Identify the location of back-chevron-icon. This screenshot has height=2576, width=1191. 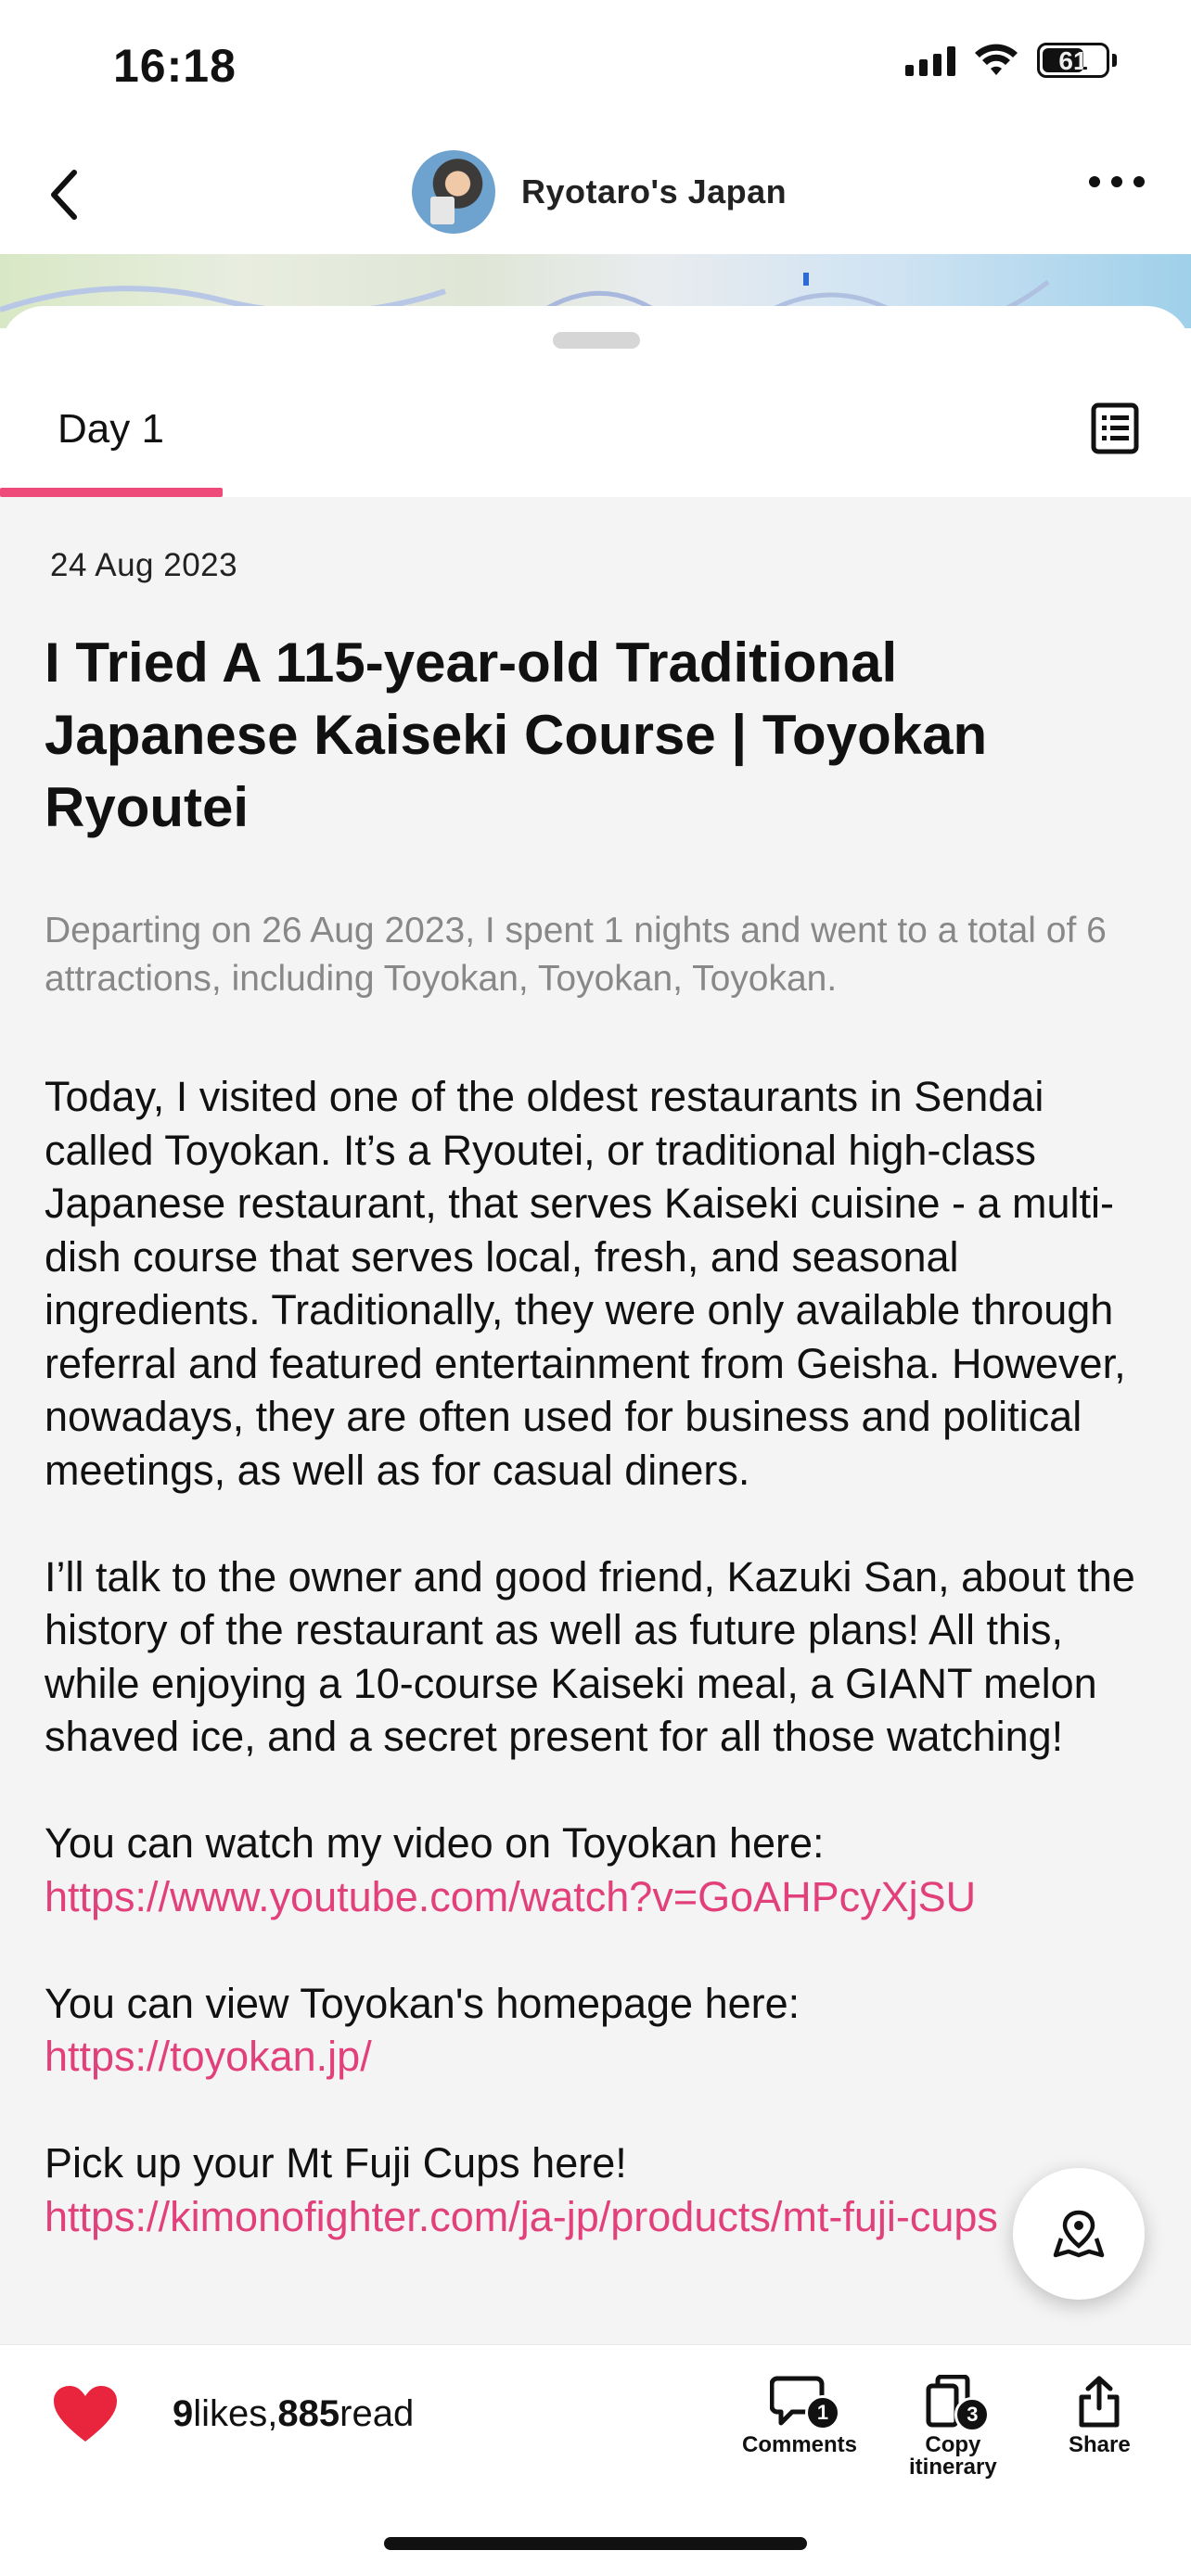
(64, 195).